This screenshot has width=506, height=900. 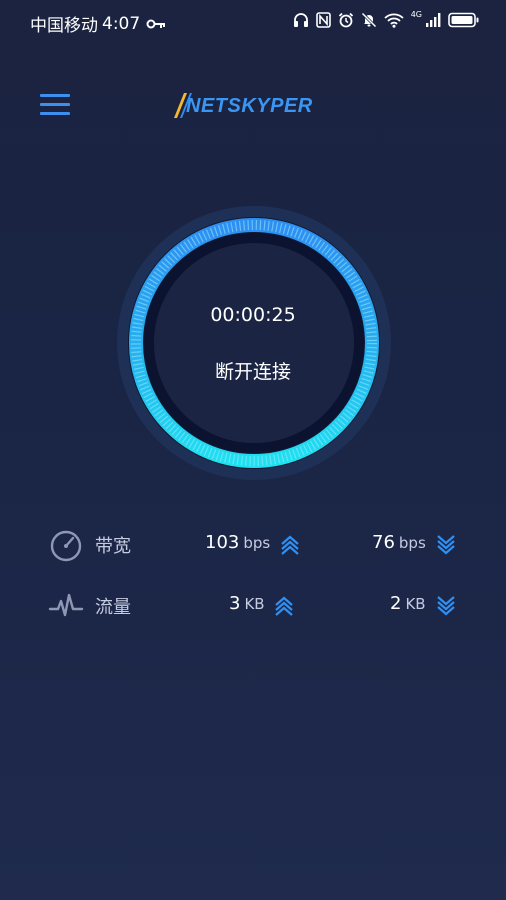 I want to click on wifi-icon, so click(x=394, y=20).